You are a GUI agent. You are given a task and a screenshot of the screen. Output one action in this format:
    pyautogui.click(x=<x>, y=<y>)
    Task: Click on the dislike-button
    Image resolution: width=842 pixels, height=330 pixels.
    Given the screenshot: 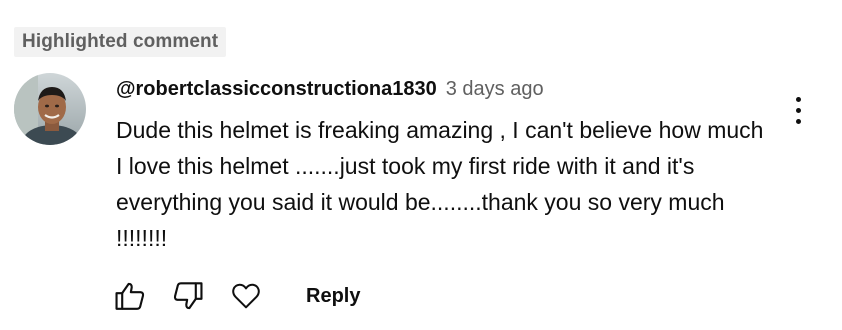 What is the action you would take?
    pyautogui.click(x=188, y=296)
    